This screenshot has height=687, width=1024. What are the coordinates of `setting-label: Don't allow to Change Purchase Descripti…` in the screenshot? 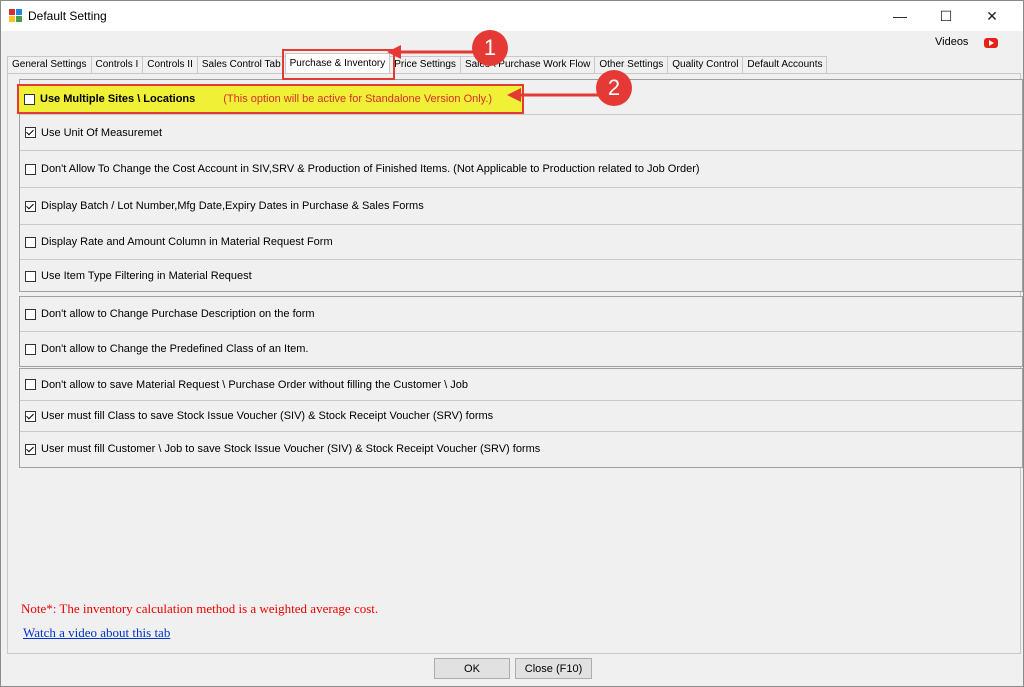 It's located at (178, 314).